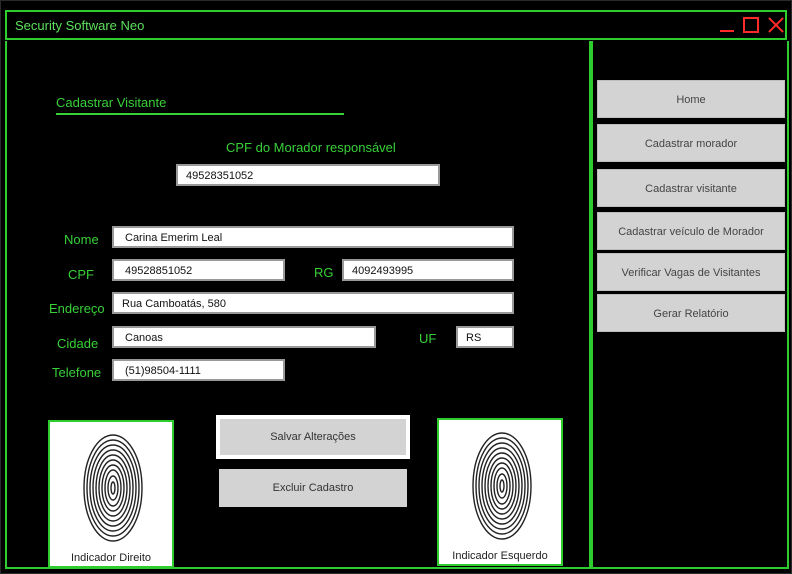  Describe the element at coordinates (77, 372) in the screenshot. I see `telefone-label: Telefone` at that location.